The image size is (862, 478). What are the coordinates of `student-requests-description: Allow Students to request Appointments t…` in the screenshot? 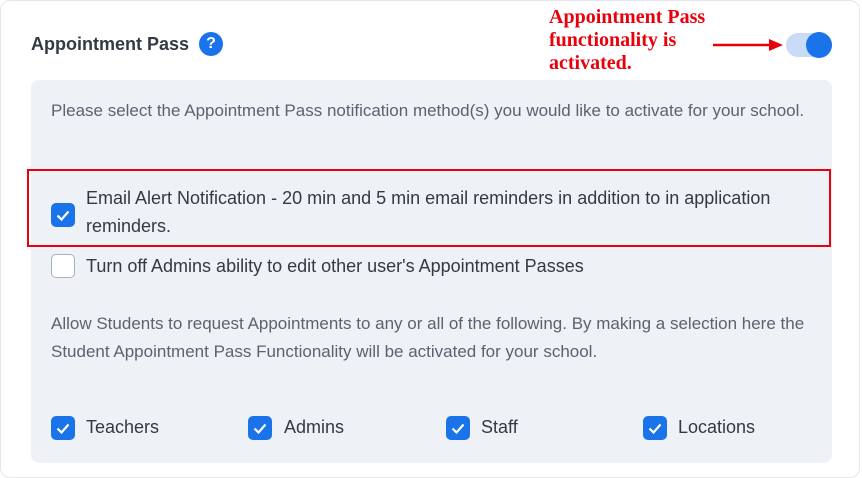 It's located at (428, 337).